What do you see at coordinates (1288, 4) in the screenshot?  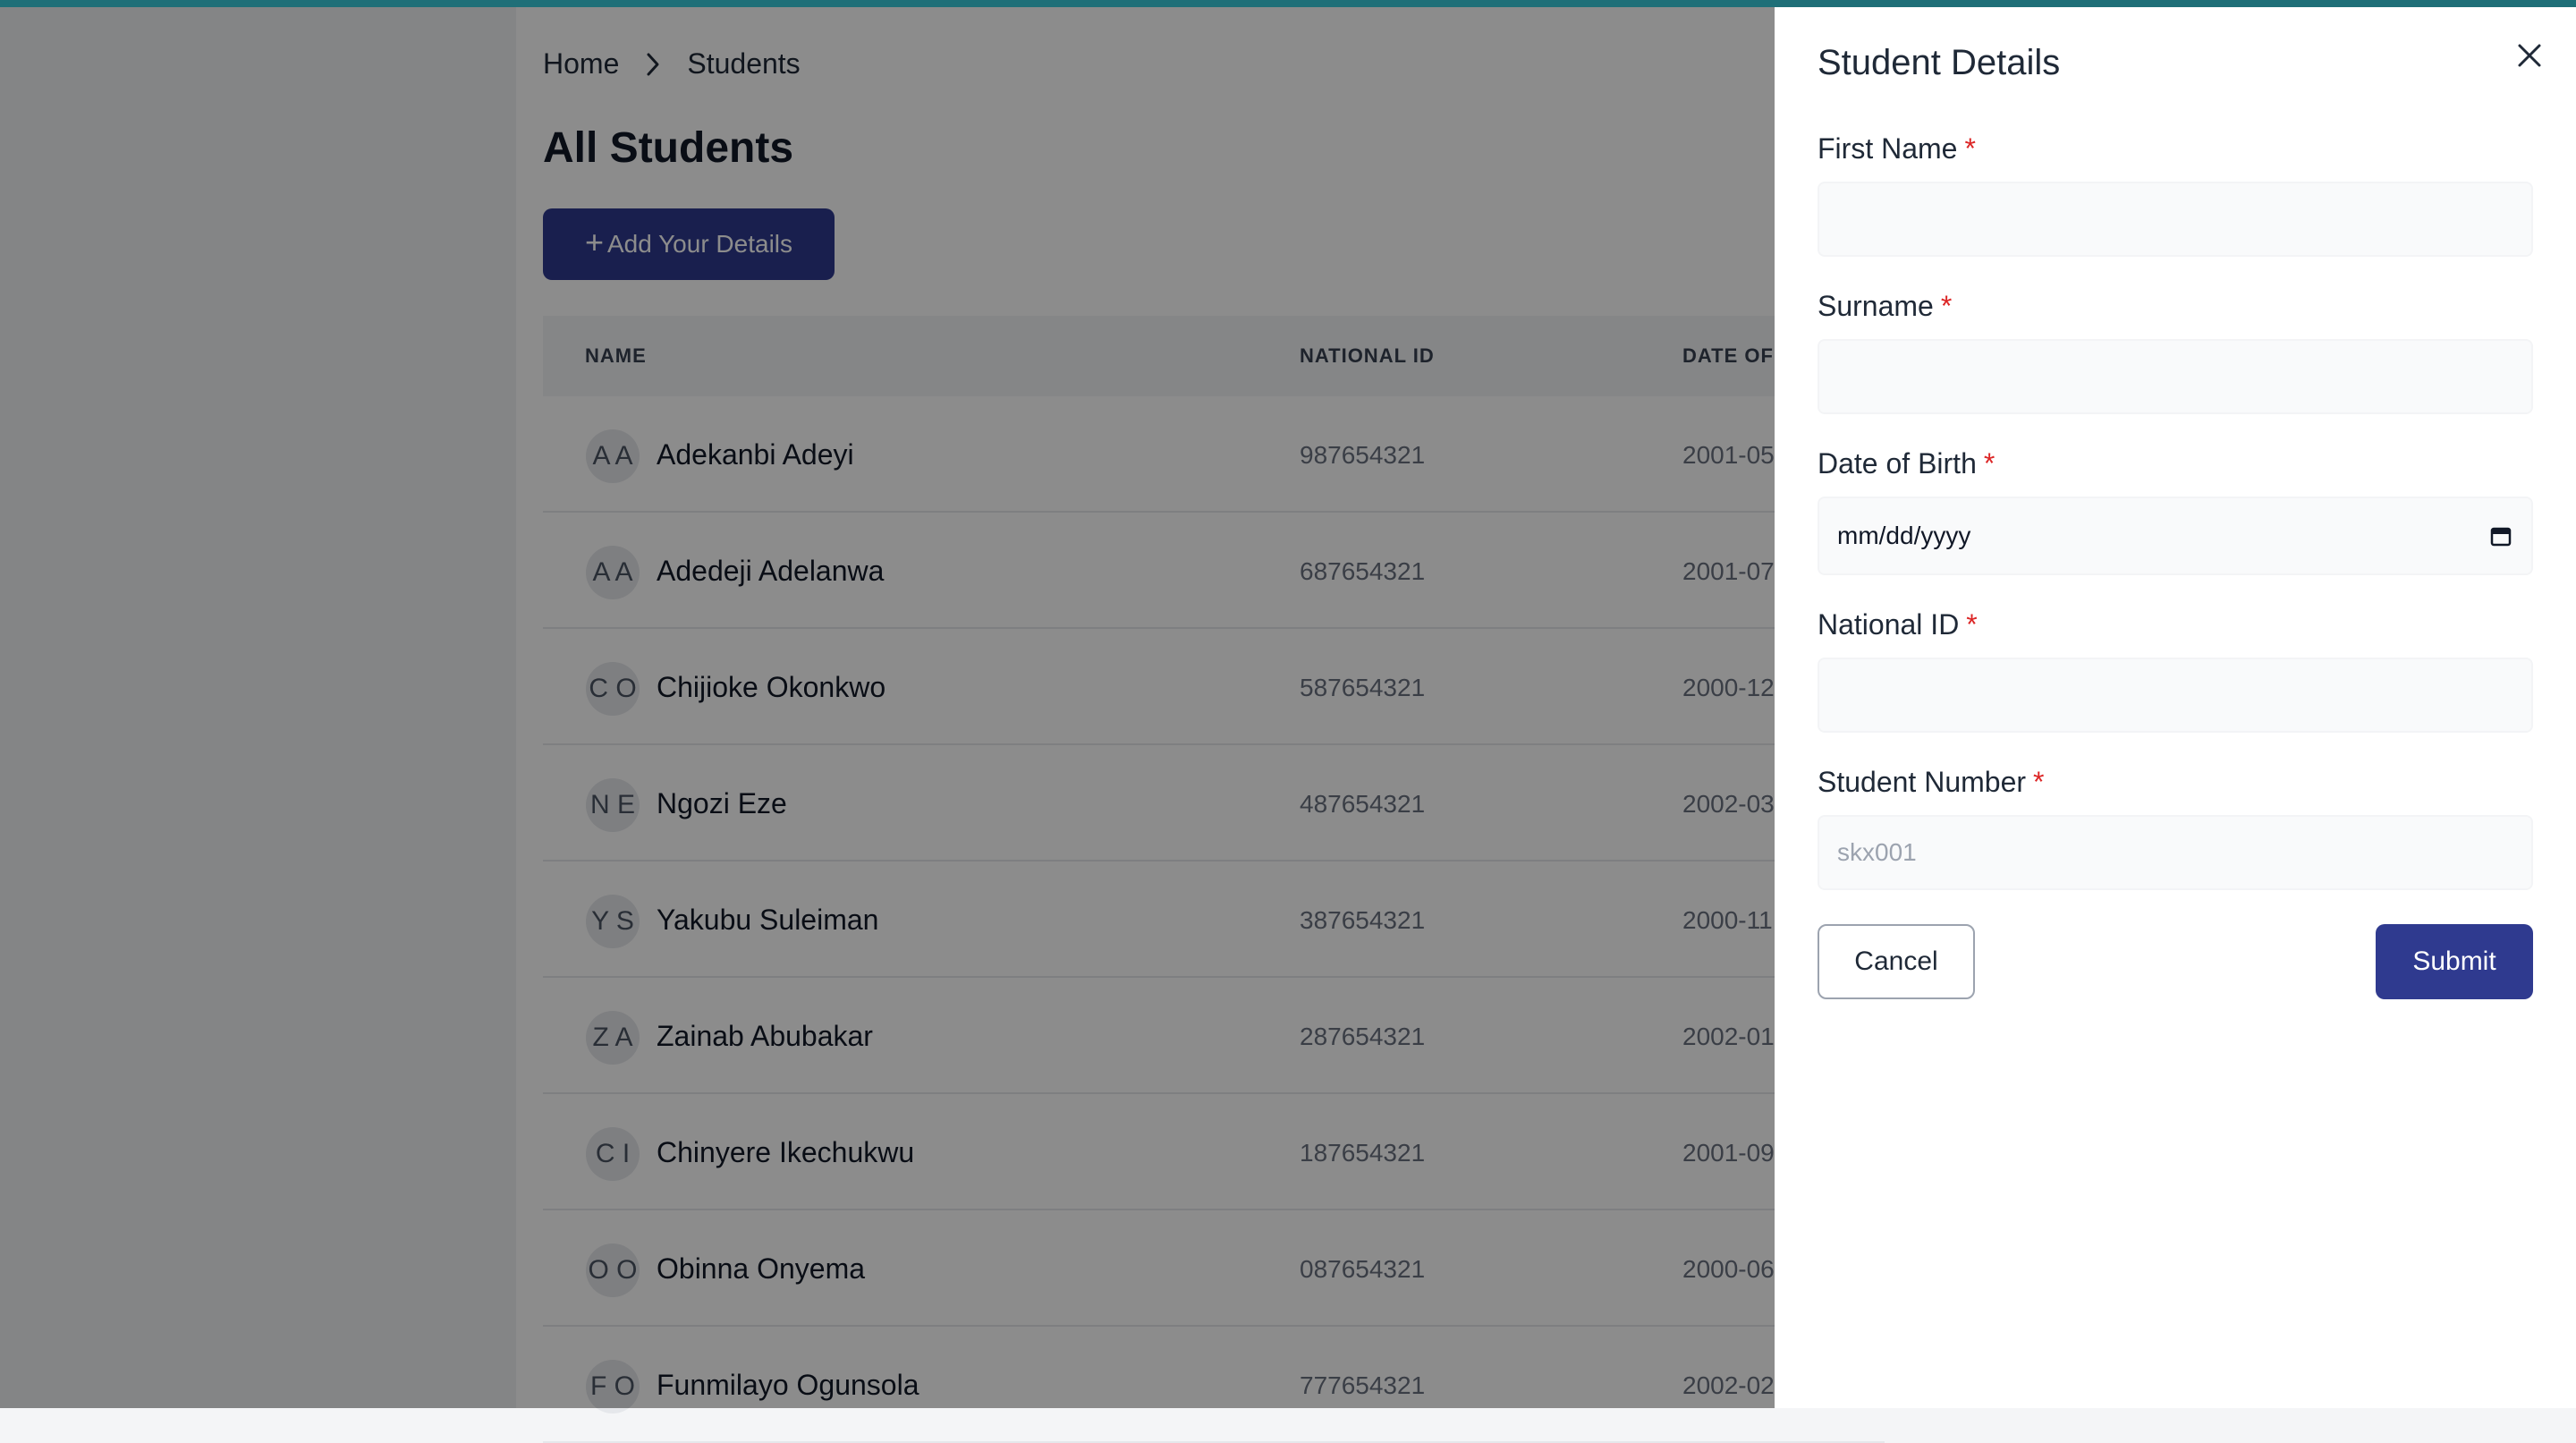 I see `top-accent-bar` at bounding box center [1288, 4].